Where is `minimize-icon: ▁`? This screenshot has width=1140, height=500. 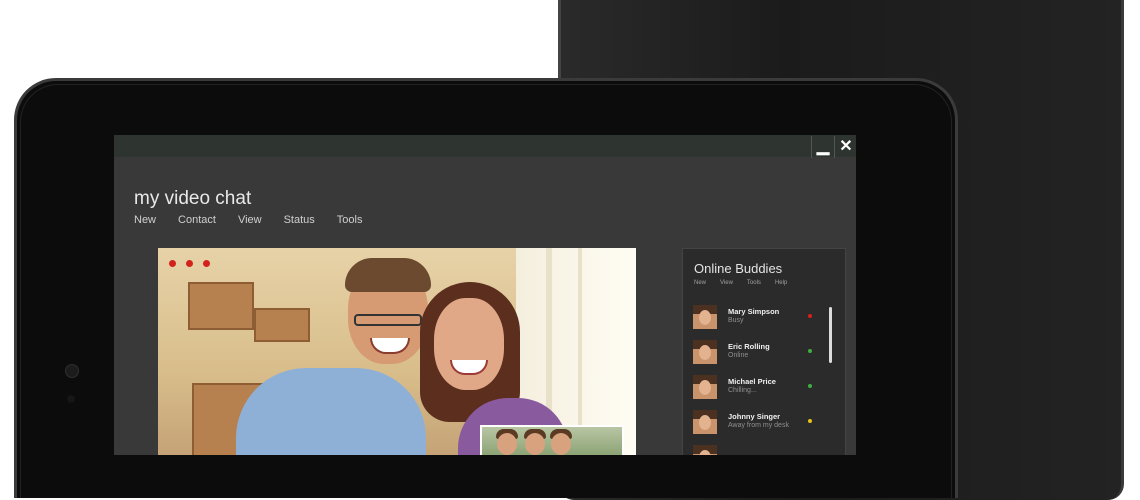
minimize-icon: ▁ is located at coordinates (822, 147).